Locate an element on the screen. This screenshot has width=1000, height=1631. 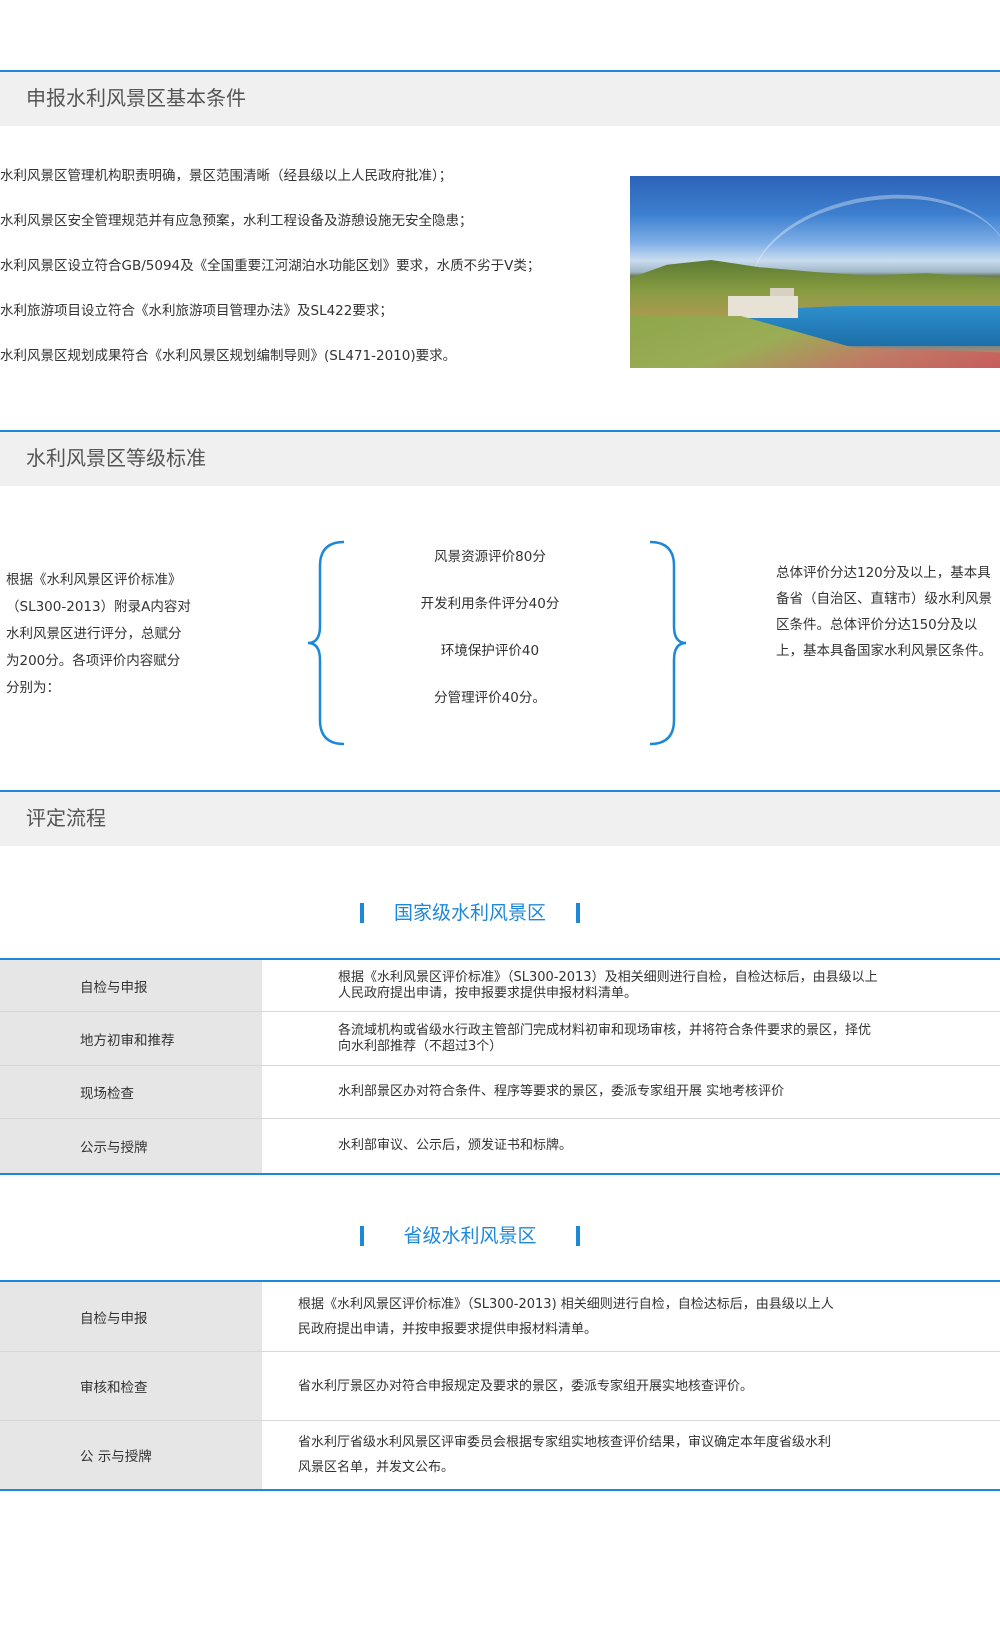
table-row: 公示与授牌 水利部审议、公示后，颁发证书和标牌。 is located at coordinates (500, 1146).